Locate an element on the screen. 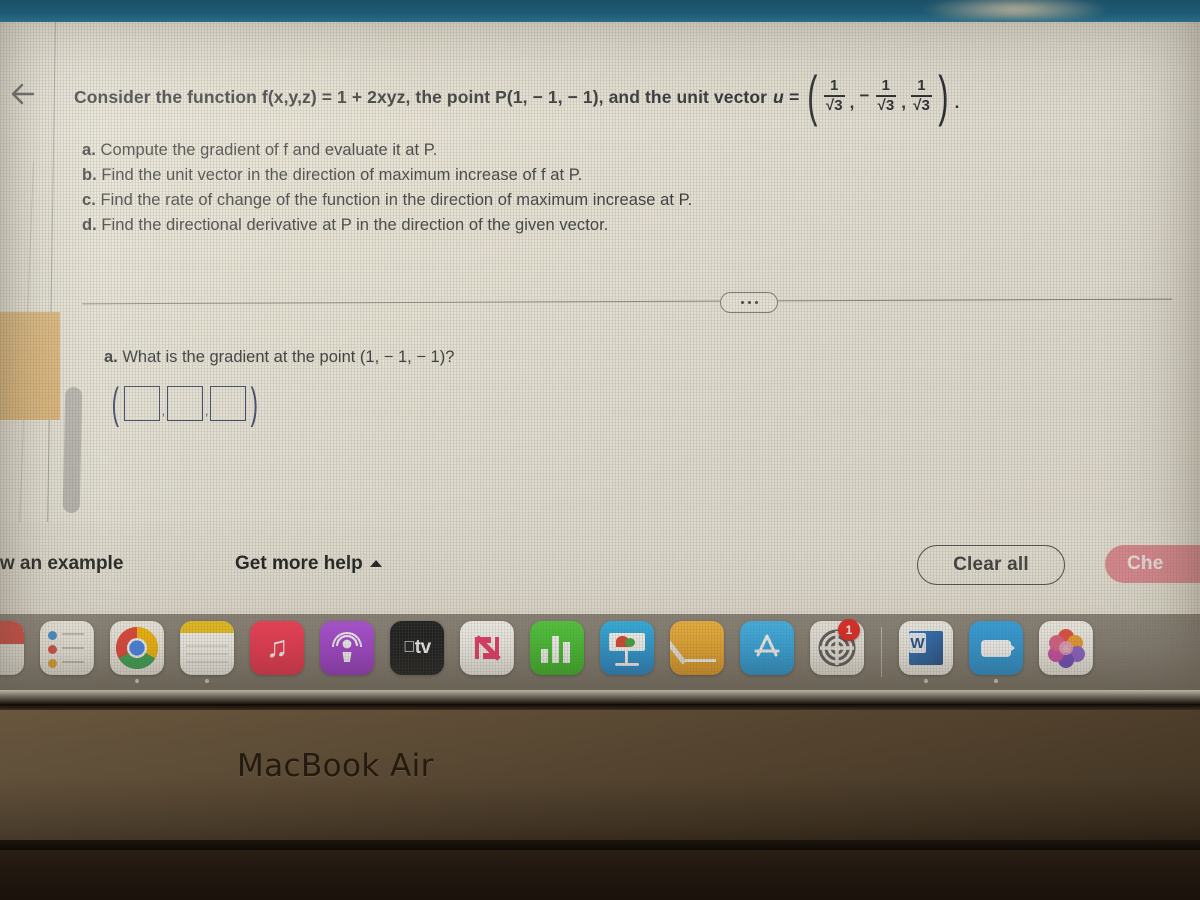 This screenshot has height=900, width=1200. podcasts-icon is located at coordinates (347, 648).